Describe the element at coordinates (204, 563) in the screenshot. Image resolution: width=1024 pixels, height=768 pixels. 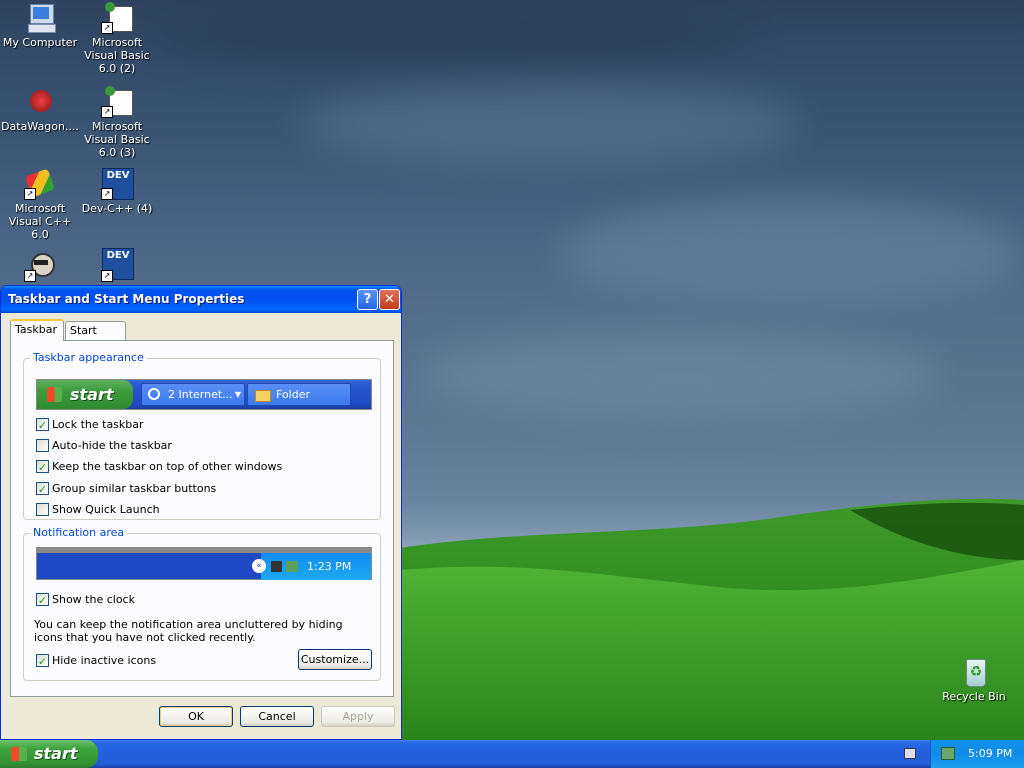
I see `notification-preview: « 1:23 PM` at that location.